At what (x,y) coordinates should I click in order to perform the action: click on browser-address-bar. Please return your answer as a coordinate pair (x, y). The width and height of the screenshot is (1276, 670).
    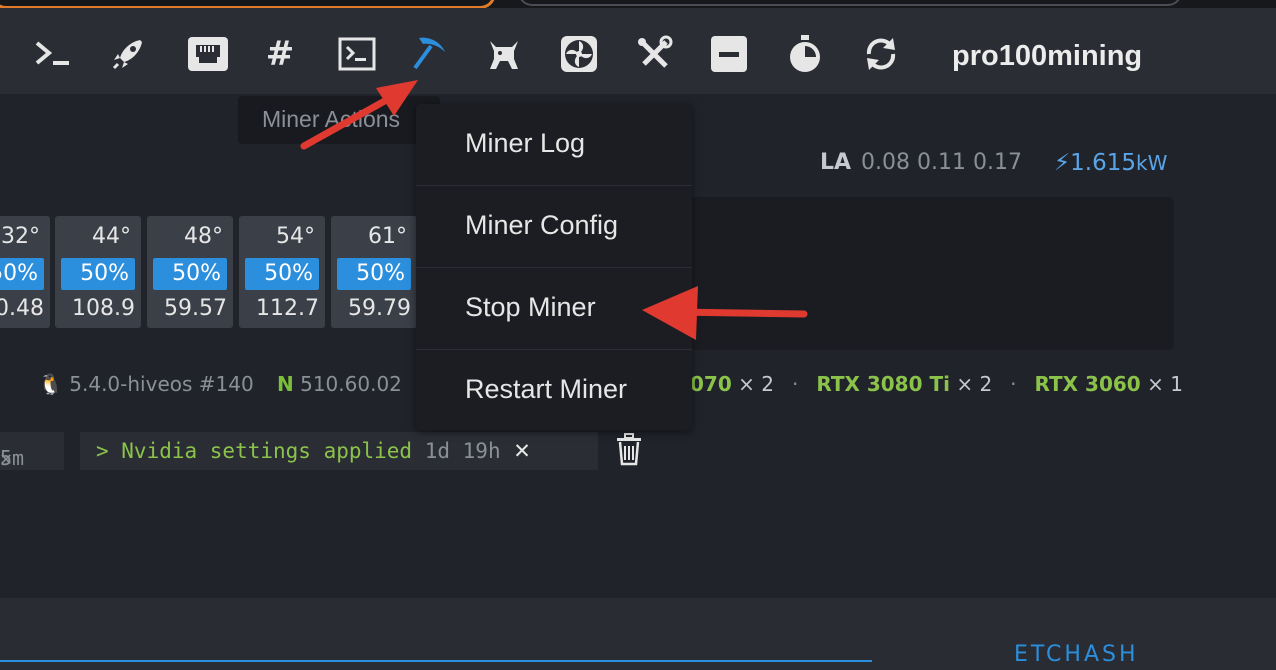
    Looking at the image, I should click on (850, 3).